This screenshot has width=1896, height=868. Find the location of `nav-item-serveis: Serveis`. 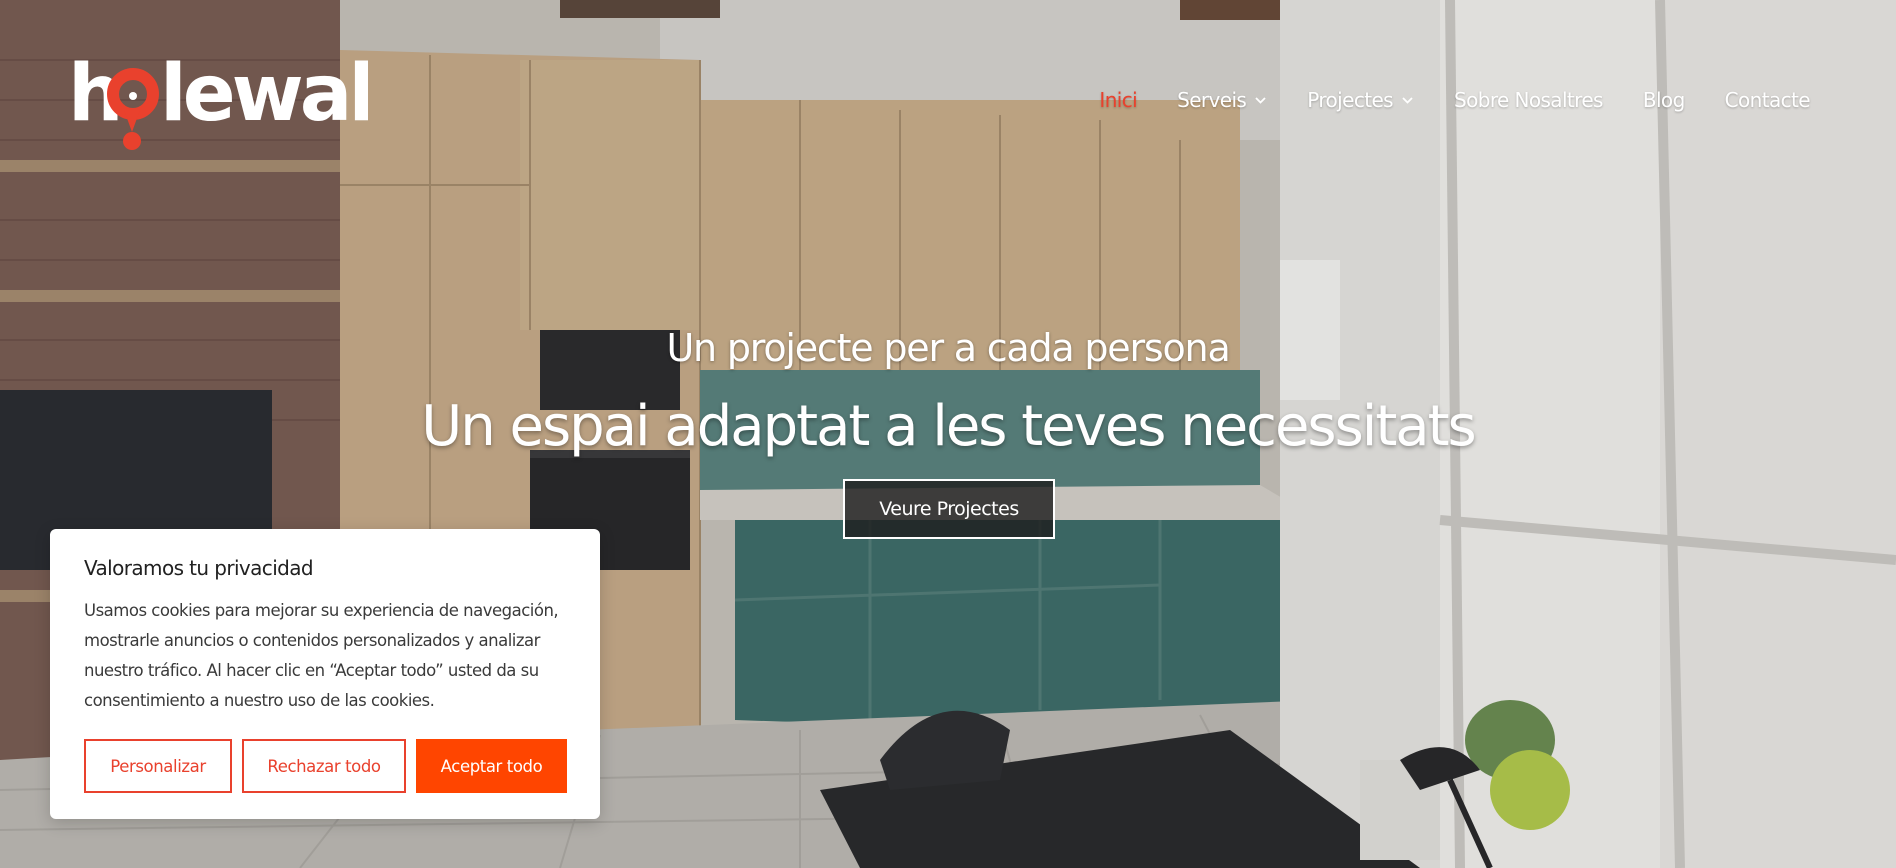

nav-item-serveis: Serveis is located at coordinates (1222, 100).